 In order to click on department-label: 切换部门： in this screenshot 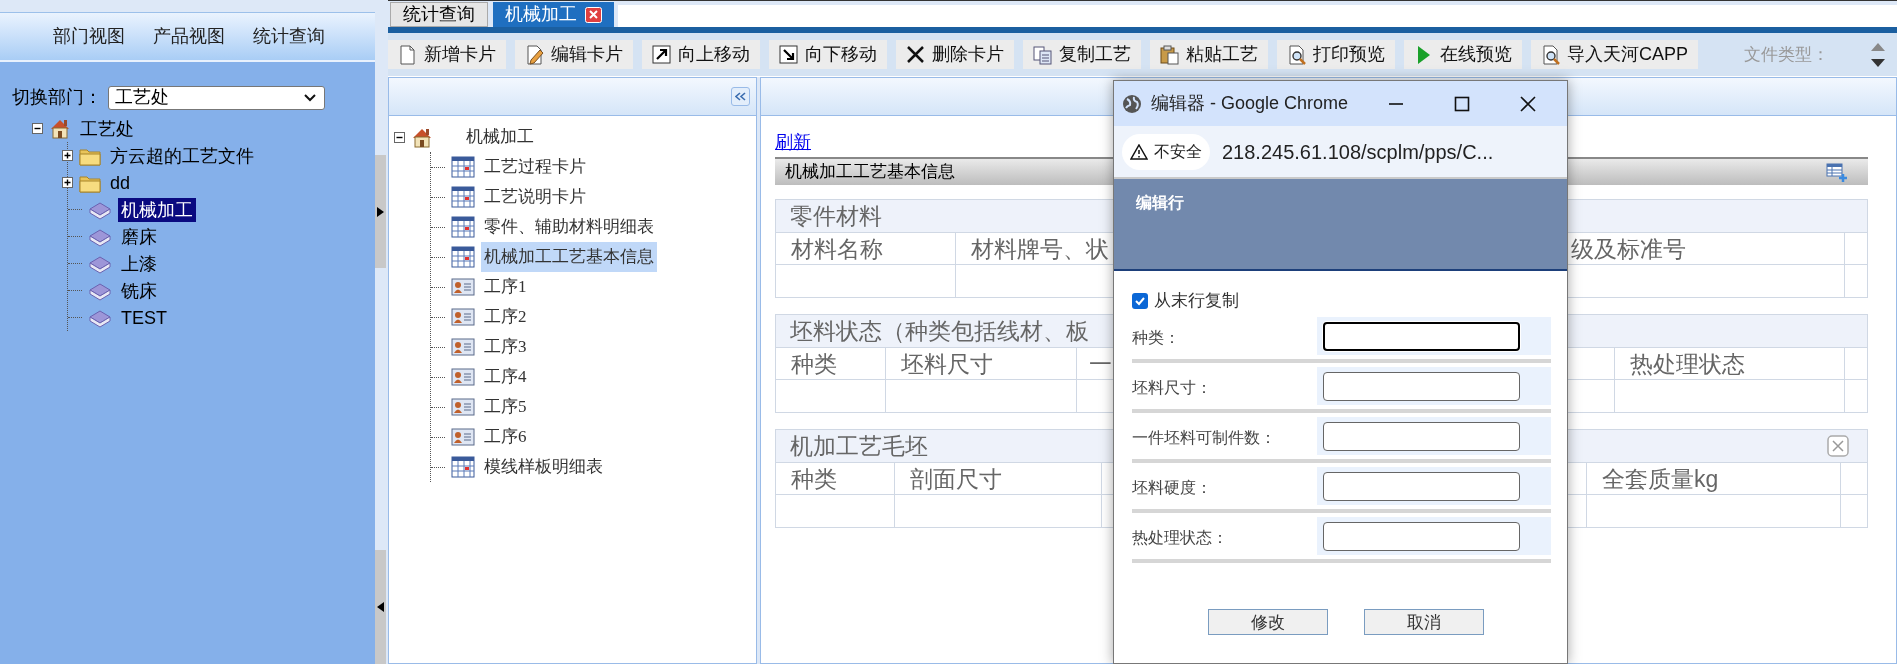, I will do `click(57, 97)`.